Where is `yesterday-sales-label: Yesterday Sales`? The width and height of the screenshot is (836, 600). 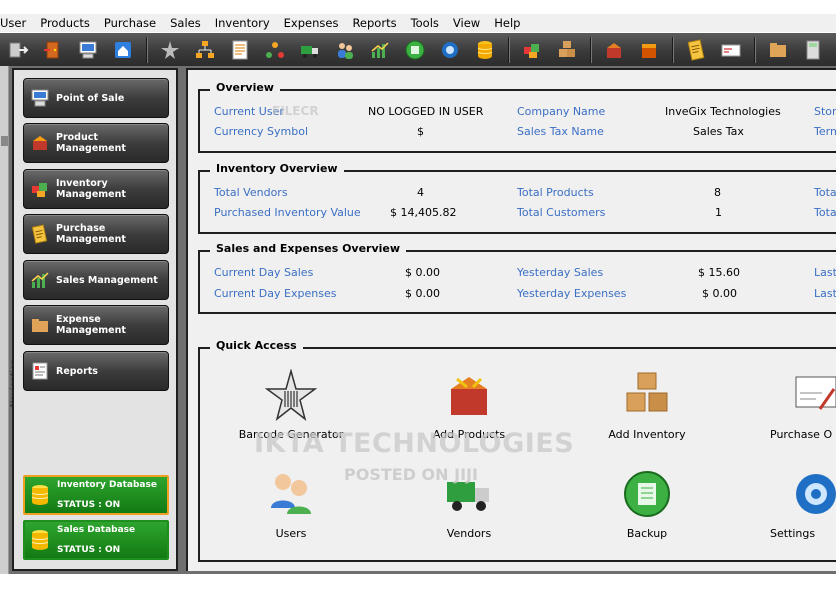 yesterday-sales-label: Yesterday Sales is located at coordinates (560, 272).